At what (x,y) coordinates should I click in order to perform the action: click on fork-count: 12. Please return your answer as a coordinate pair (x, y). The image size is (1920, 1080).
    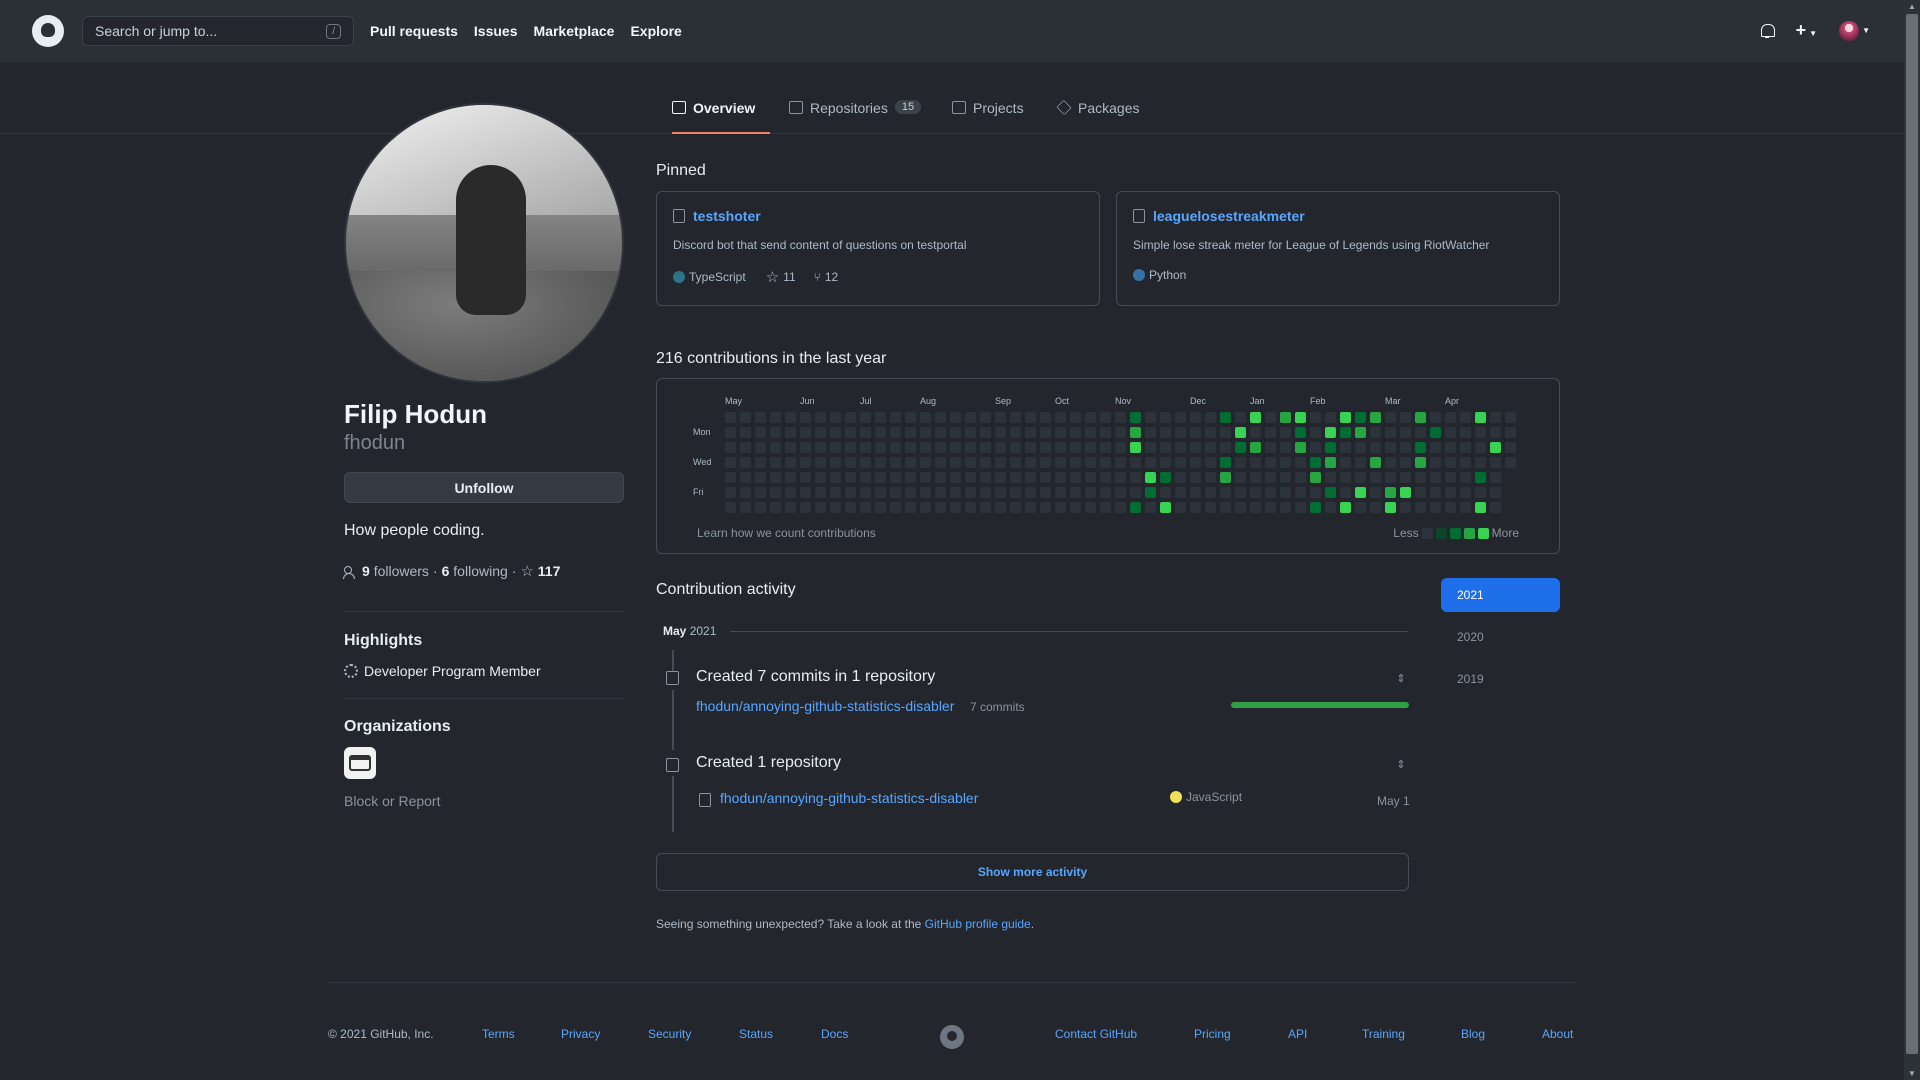
    Looking at the image, I should click on (831, 277).